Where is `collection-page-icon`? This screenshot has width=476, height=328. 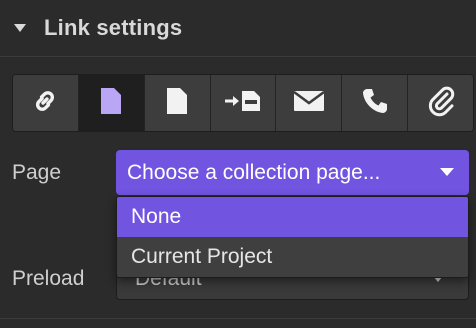
collection-page-icon is located at coordinates (177, 103).